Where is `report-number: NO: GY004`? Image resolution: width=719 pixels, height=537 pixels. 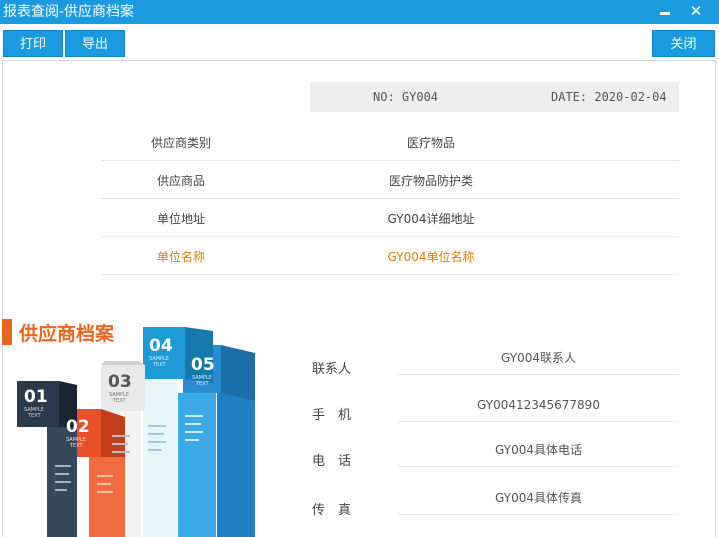
report-number: NO: GY004 is located at coordinates (406, 97).